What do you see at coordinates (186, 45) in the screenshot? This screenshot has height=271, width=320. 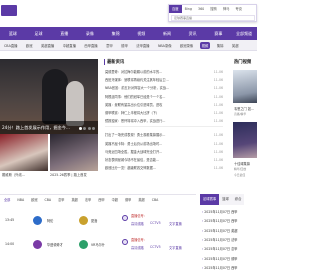 I see `sub-nav-item: 欧冠录像` at bounding box center [186, 45].